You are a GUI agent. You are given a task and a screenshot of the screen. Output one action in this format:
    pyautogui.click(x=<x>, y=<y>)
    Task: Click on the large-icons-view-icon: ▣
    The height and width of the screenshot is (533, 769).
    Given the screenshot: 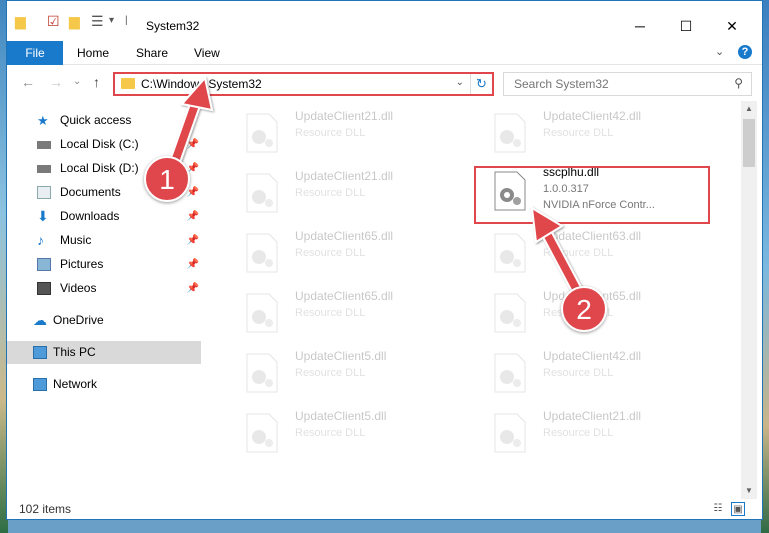 What is the action you would take?
    pyautogui.click(x=738, y=509)
    